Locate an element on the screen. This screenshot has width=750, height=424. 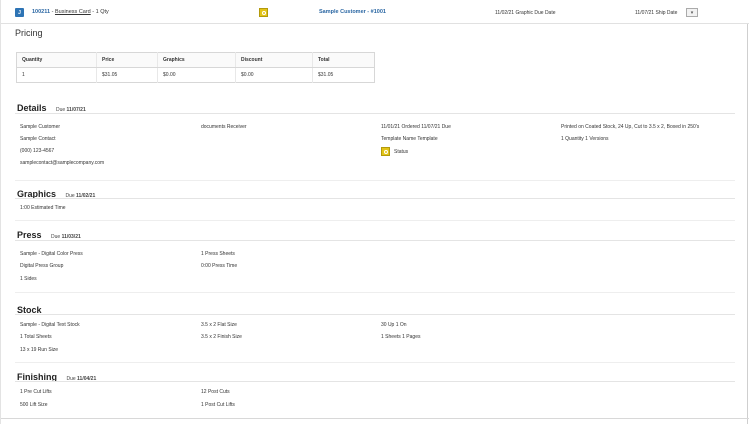
receiver: documents Receiver is located at coordinates (224, 127).